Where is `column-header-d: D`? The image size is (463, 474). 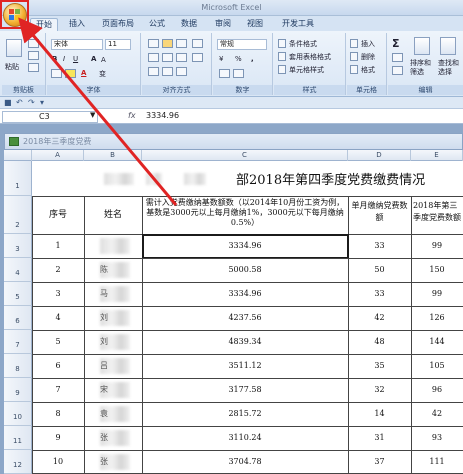
column-header-d: D is located at coordinates (379, 155).